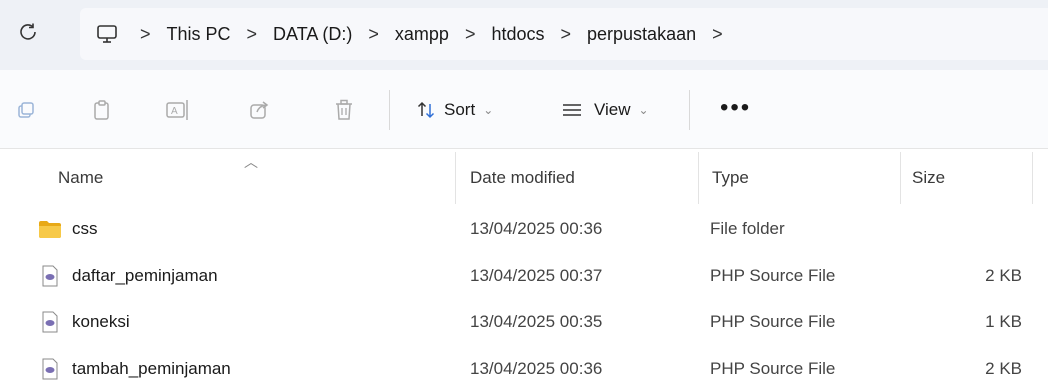 This screenshot has height=392, width=1048. I want to click on breadcrumb-htdocs: htdocs, so click(517, 34).